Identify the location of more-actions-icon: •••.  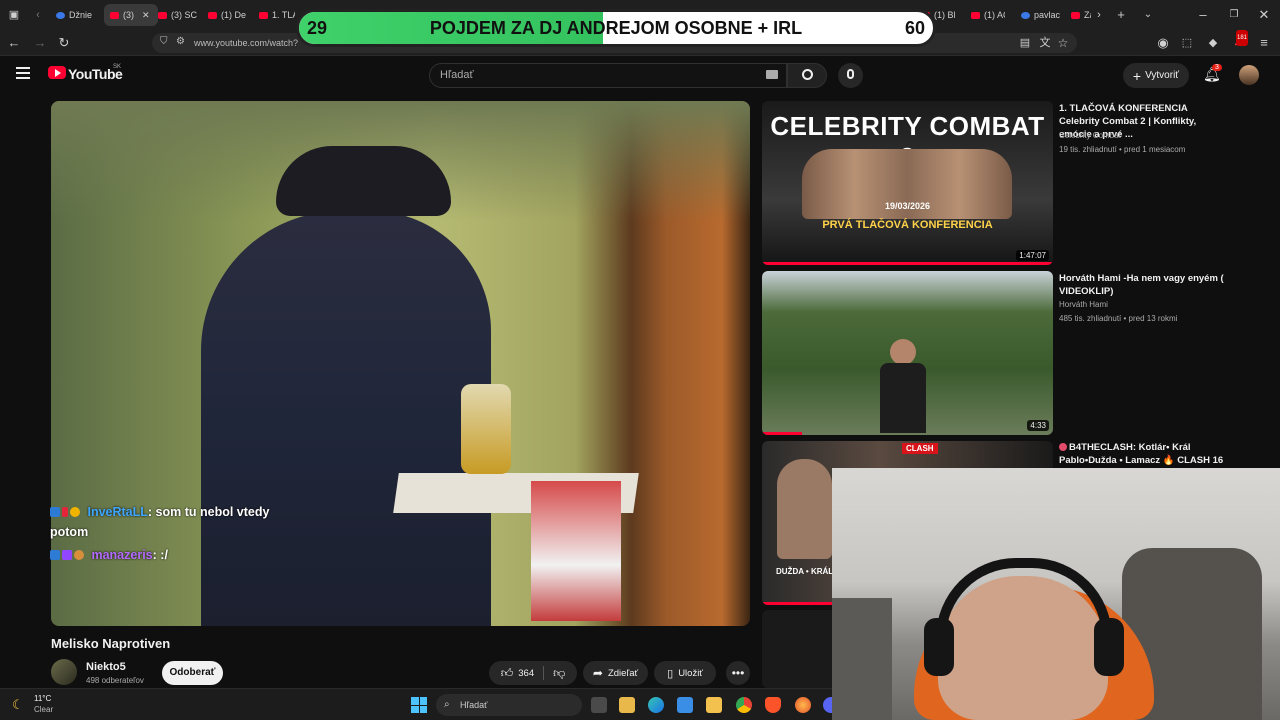
(738, 673).